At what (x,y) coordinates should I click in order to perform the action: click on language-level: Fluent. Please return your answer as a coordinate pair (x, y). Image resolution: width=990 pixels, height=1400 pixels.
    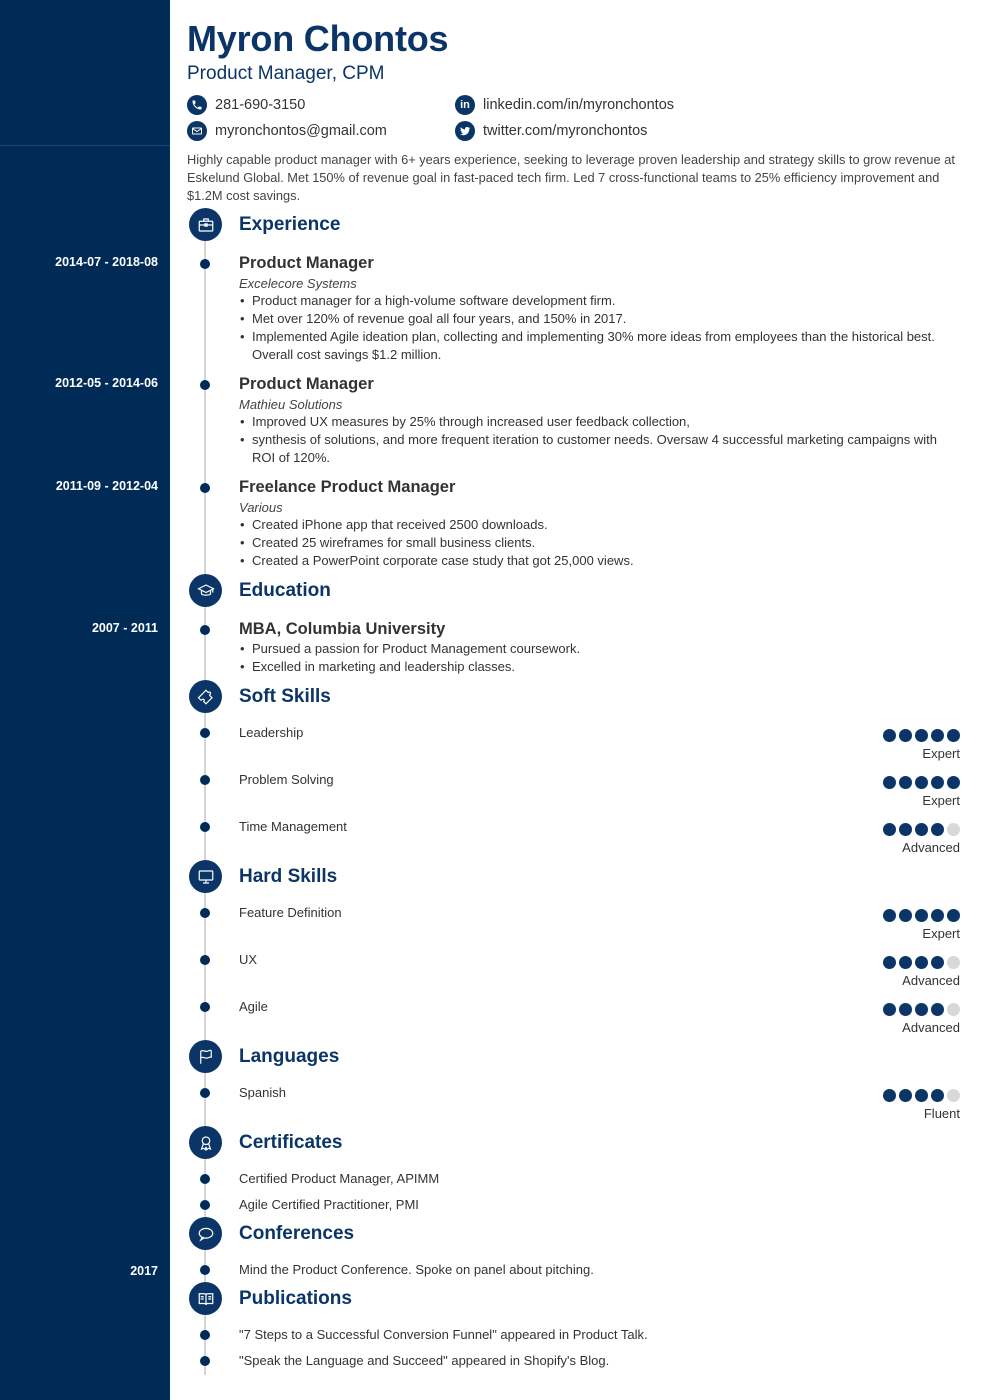
    Looking at the image, I should click on (941, 1113).